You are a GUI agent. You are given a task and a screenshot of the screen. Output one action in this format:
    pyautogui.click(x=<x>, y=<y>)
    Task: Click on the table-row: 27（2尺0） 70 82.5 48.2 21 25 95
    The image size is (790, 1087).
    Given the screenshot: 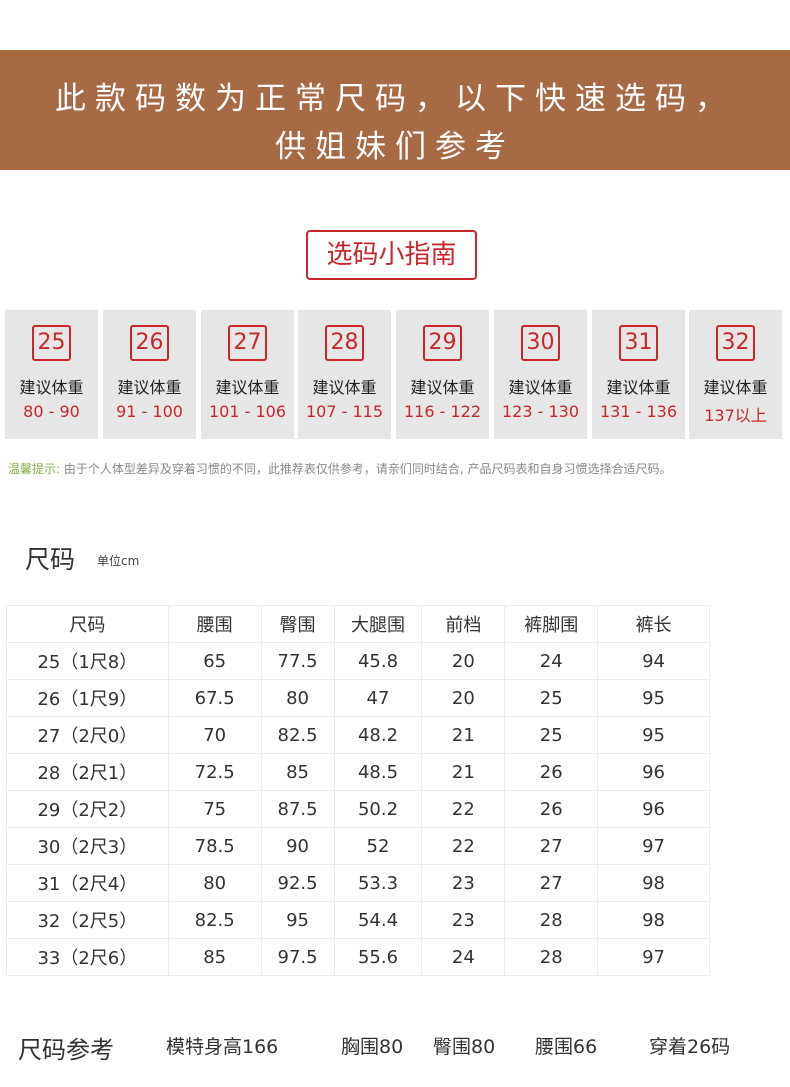 What is the action you would take?
    pyautogui.click(x=358, y=735)
    